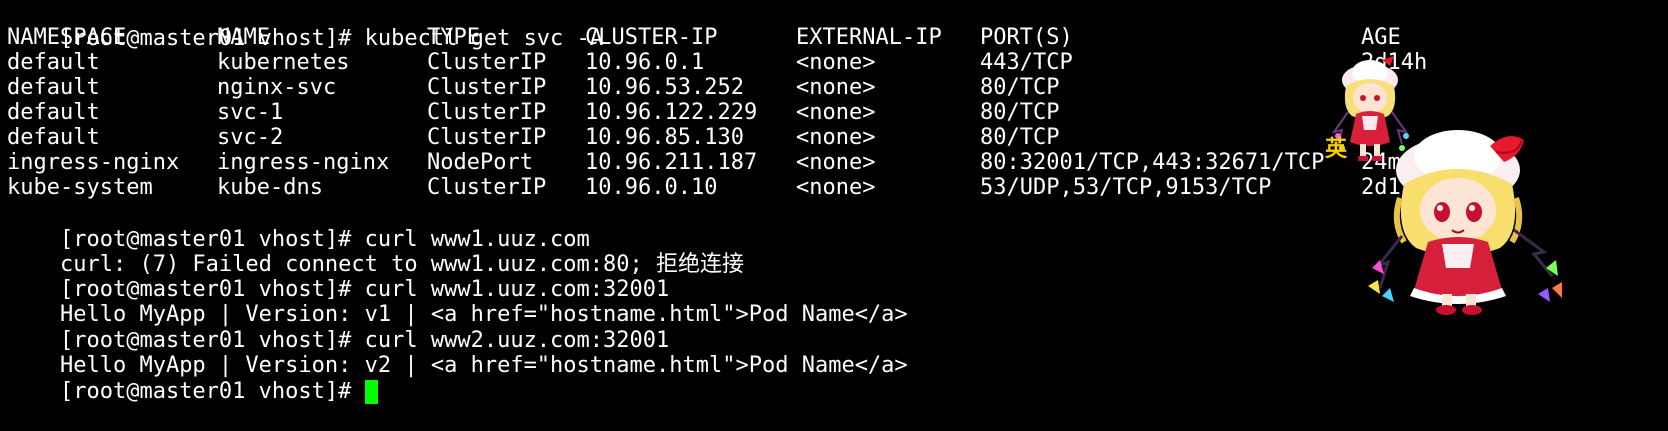 The width and height of the screenshot is (1668, 431). What do you see at coordinates (651, 37) in the screenshot?
I see `header-cluster-ip: CLUSTER-IP` at bounding box center [651, 37].